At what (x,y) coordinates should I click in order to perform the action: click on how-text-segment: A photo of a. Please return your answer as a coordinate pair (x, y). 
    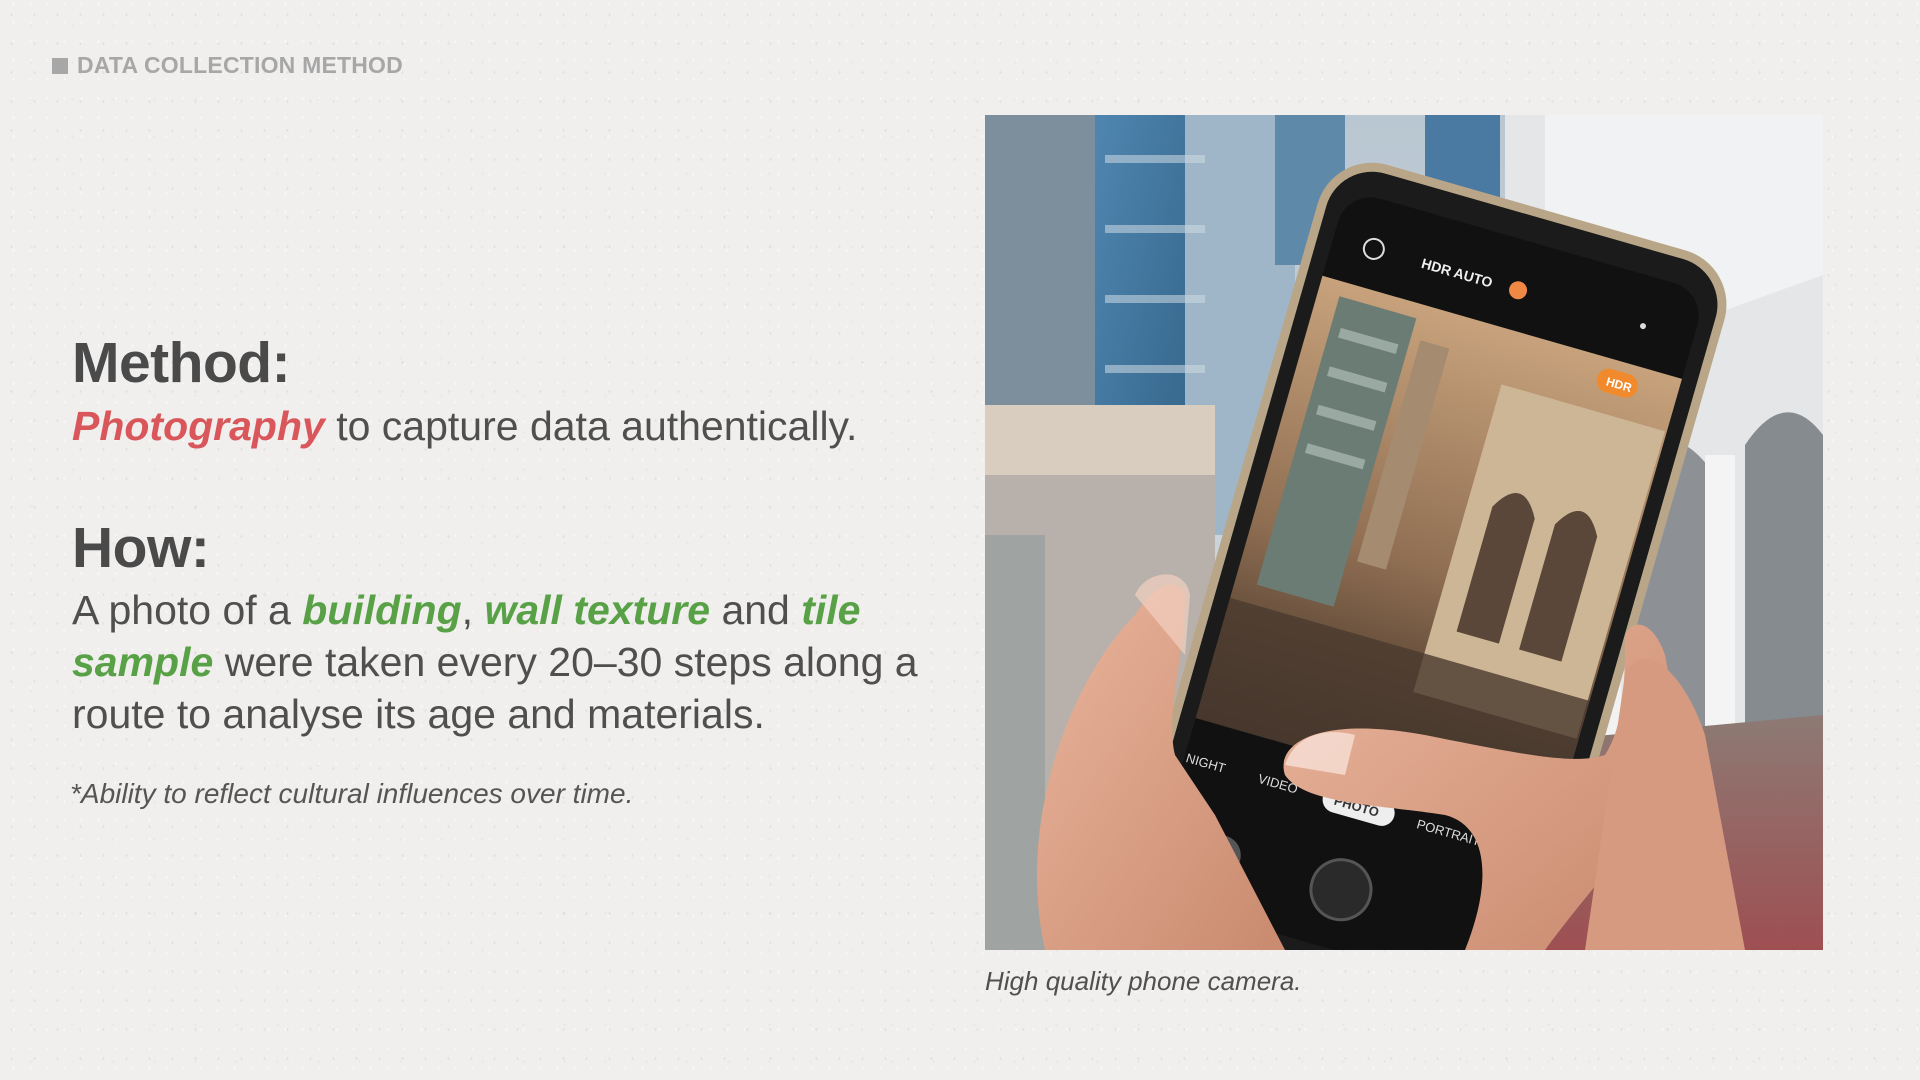
    Looking at the image, I should click on (187, 610).